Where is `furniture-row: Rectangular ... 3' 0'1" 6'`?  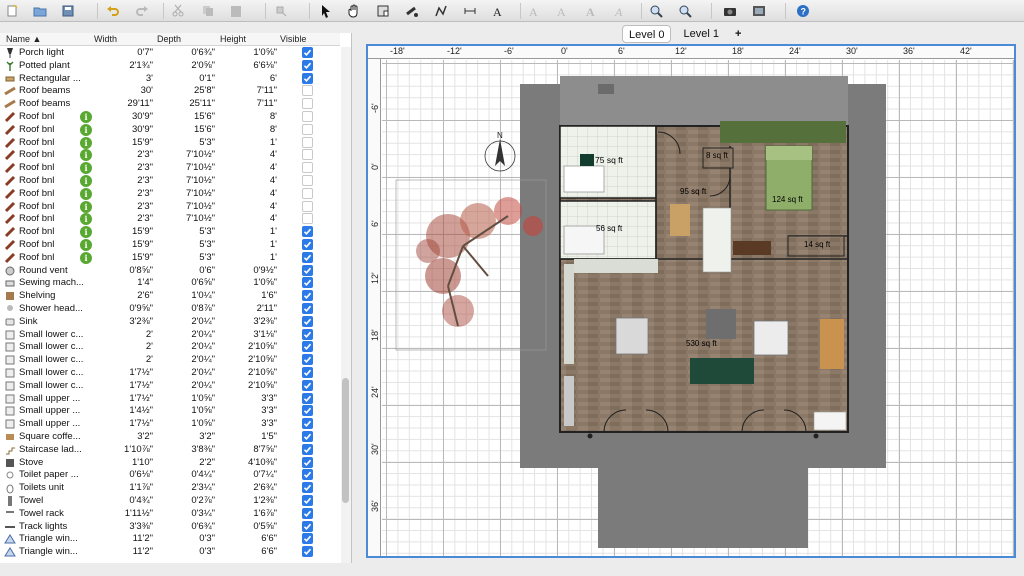 furniture-row: Rectangular ... 3' 0'1" 6' is located at coordinates (170, 79).